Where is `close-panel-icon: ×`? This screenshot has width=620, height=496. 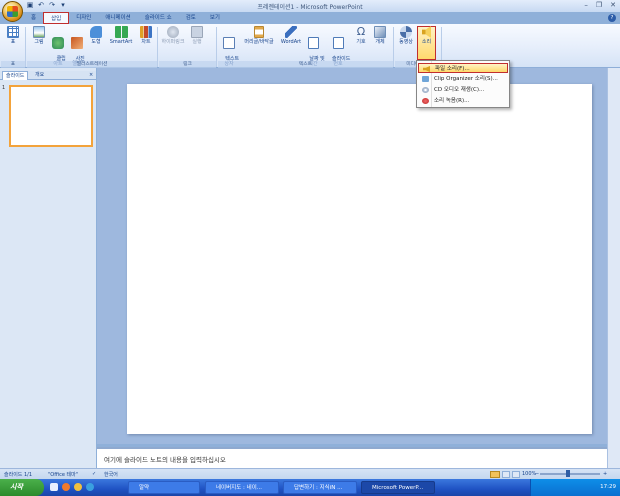
close-panel-icon: × is located at coordinates (91, 75).